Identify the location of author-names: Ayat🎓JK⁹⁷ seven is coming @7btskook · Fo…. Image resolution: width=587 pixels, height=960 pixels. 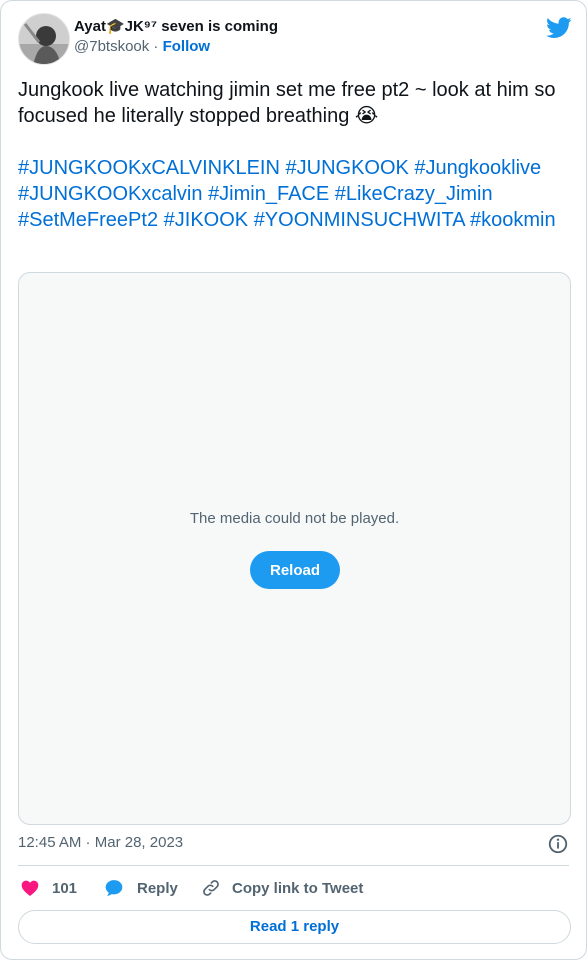
(176, 37).